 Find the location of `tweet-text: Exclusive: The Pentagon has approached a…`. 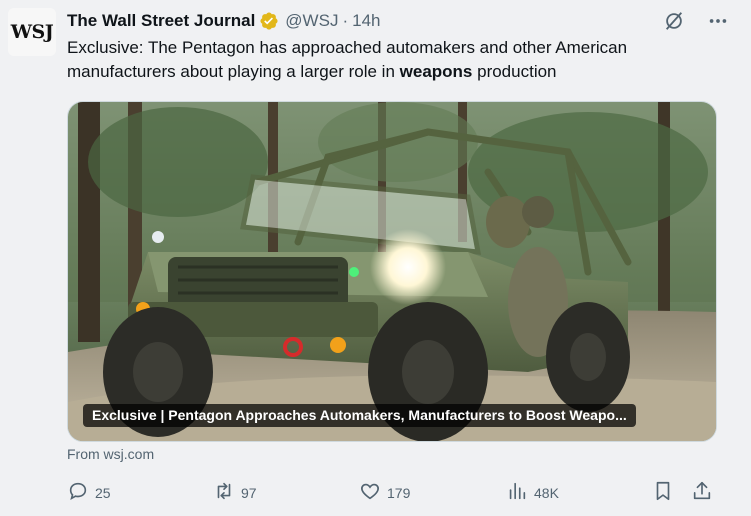

tweet-text: Exclusive: The Pentagon has approached a… is located at coordinates (397, 60).